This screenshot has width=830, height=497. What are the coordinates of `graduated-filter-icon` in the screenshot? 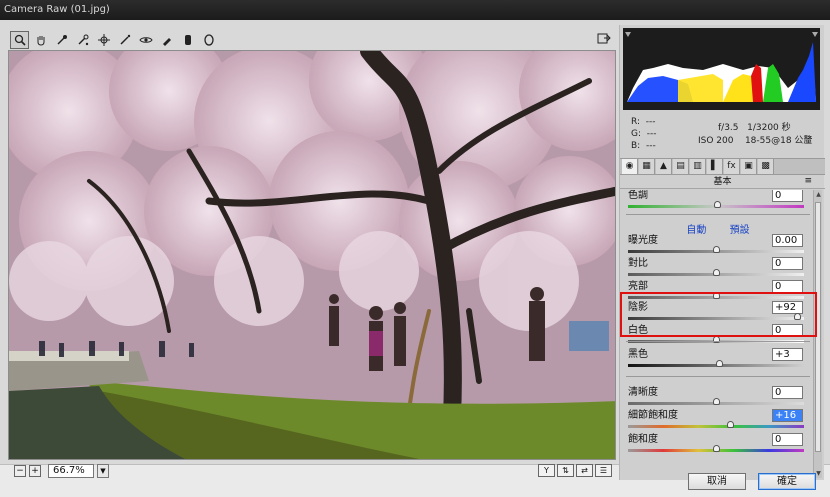 It's located at (187, 40).